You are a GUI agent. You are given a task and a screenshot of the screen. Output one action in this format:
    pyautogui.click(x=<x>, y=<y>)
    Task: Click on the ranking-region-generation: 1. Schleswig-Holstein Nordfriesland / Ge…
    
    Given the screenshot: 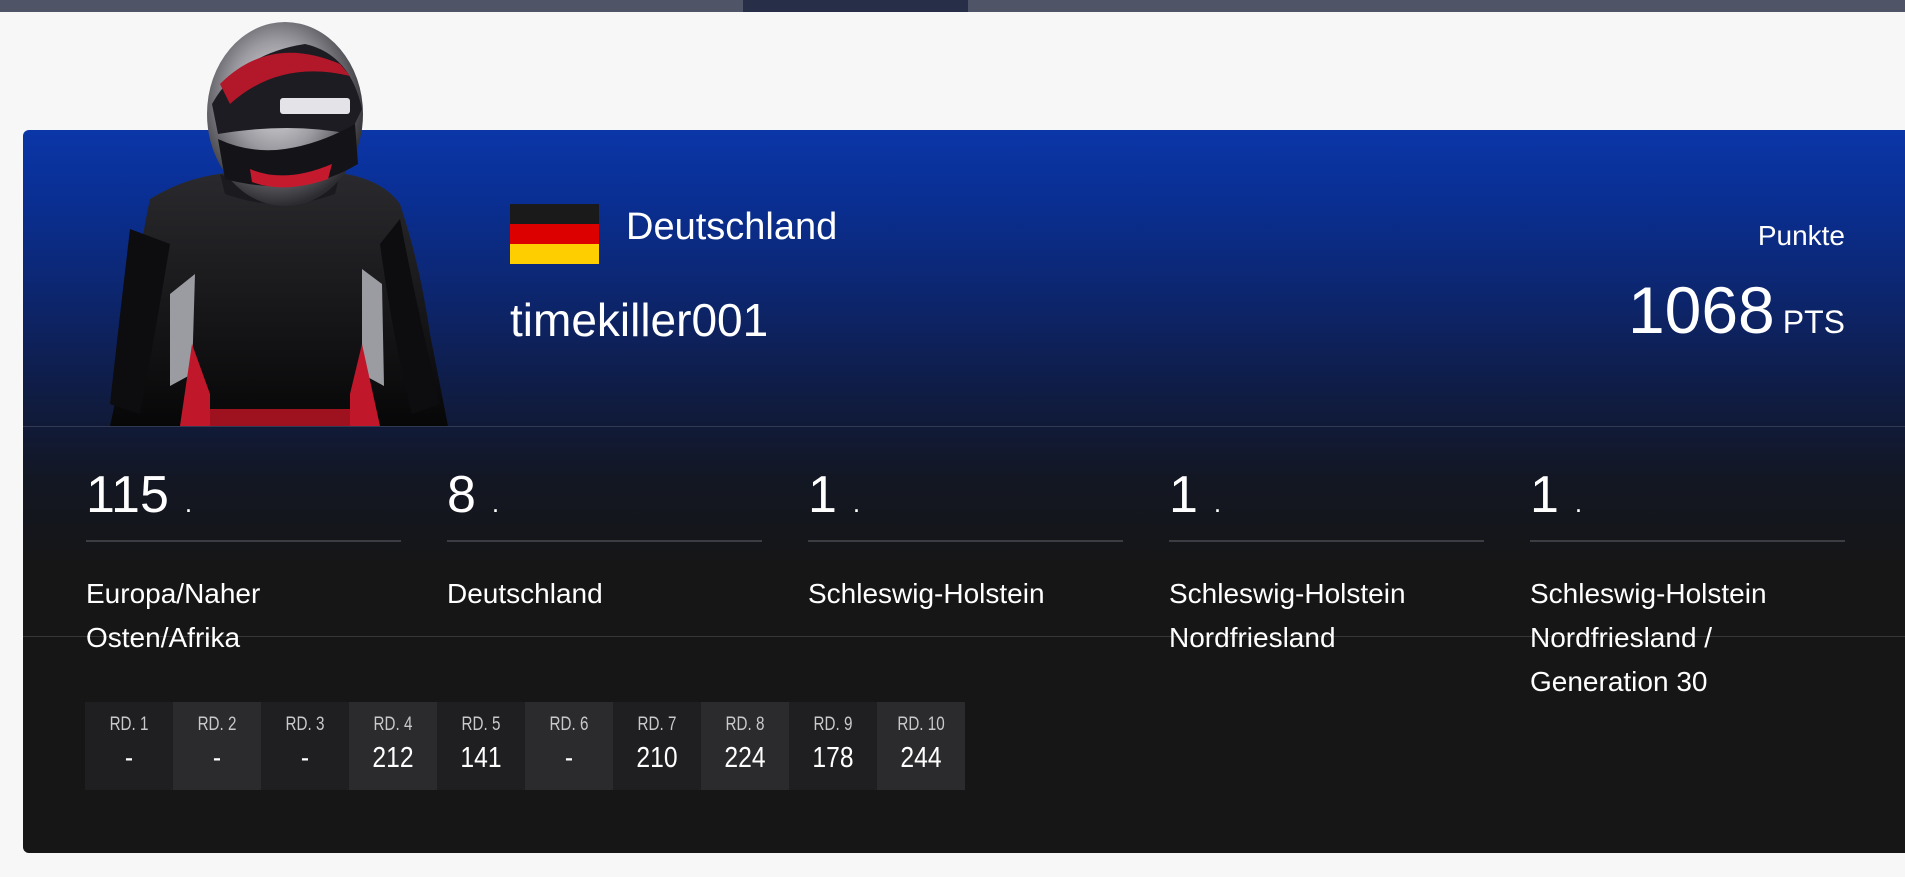 What is the action you would take?
    pyautogui.click(x=1687, y=582)
    